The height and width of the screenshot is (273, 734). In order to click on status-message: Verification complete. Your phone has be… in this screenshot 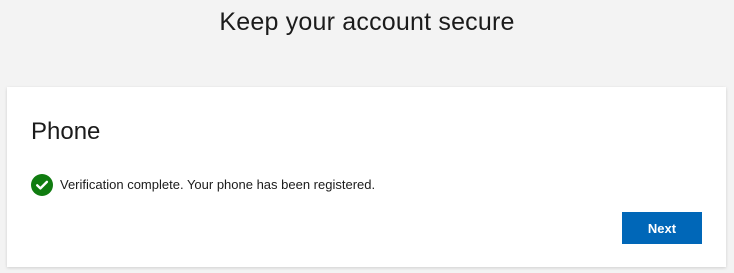, I will do `click(218, 184)`.